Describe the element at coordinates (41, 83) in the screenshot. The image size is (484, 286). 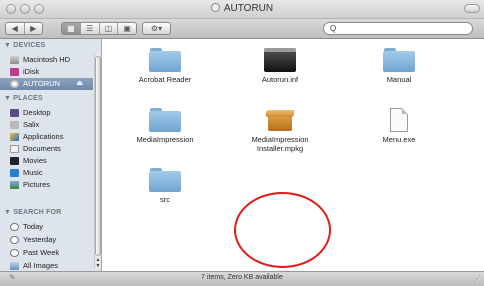
I see `sidebar-item-label: AUTORUN` at that location.